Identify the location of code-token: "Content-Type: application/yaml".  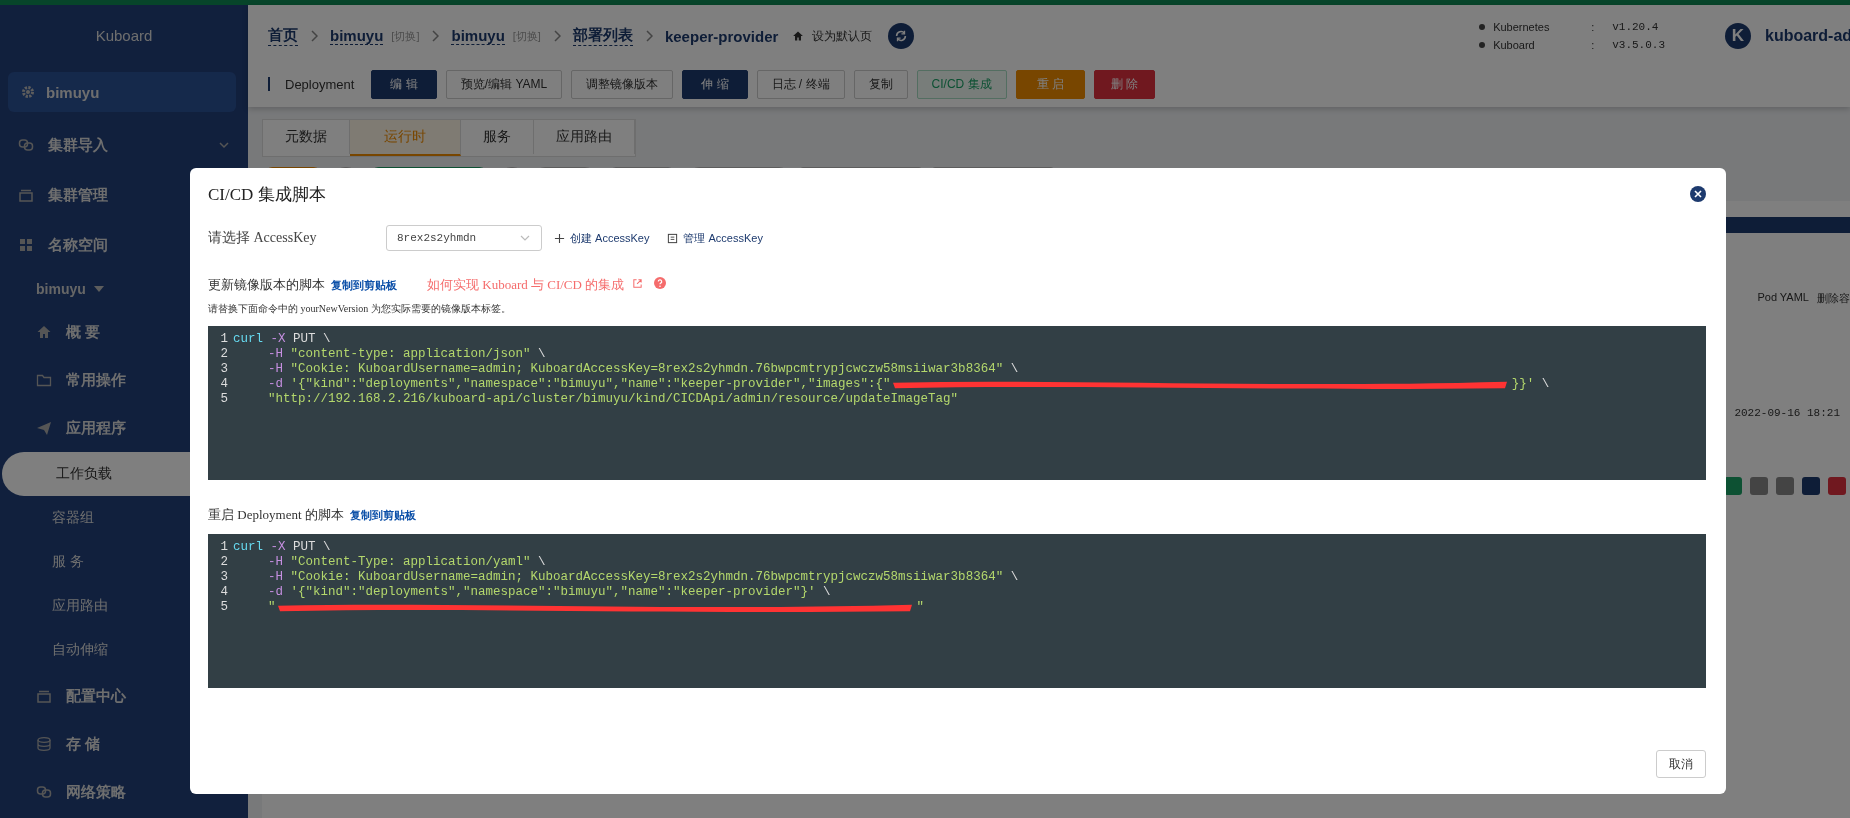
(410, 562).